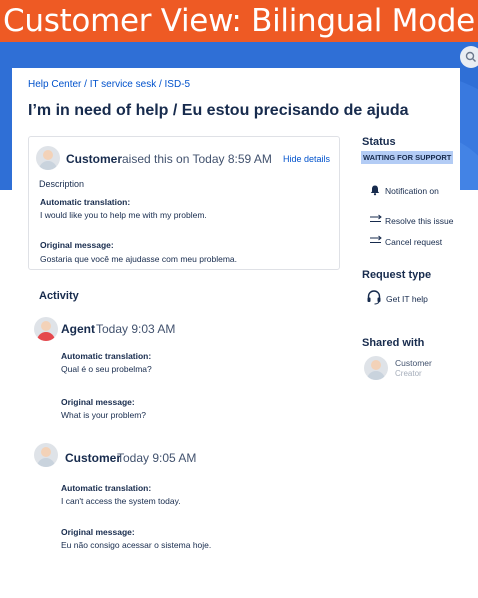 This screenshot has height=598, width=478. I want to click on resolve-issue-button: Resolve this issue, so click(419, 221).